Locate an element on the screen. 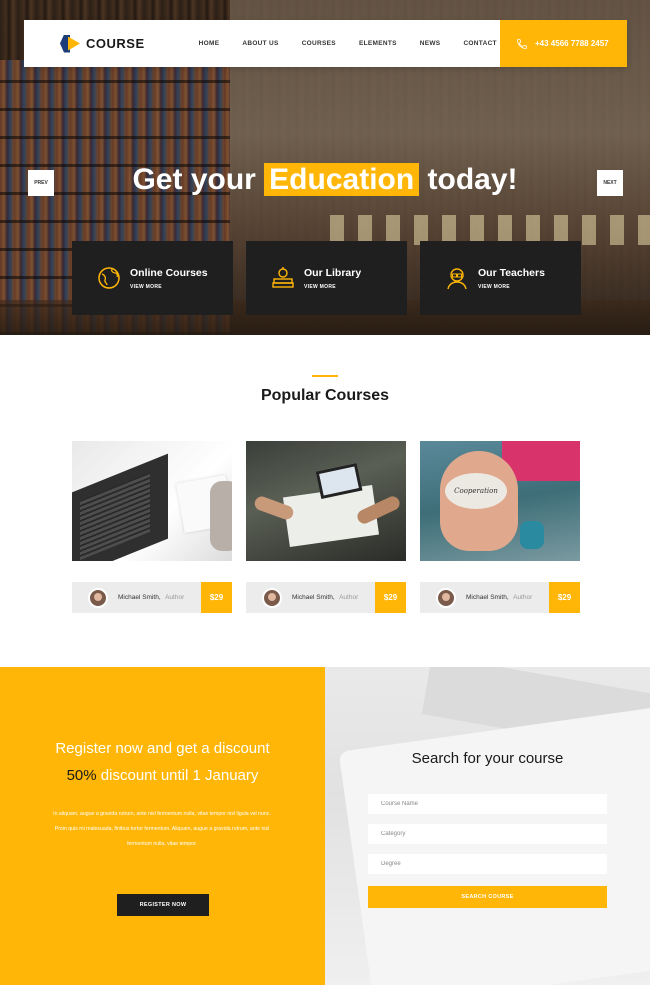  teacher-icon is located at coordinates (457, 279).